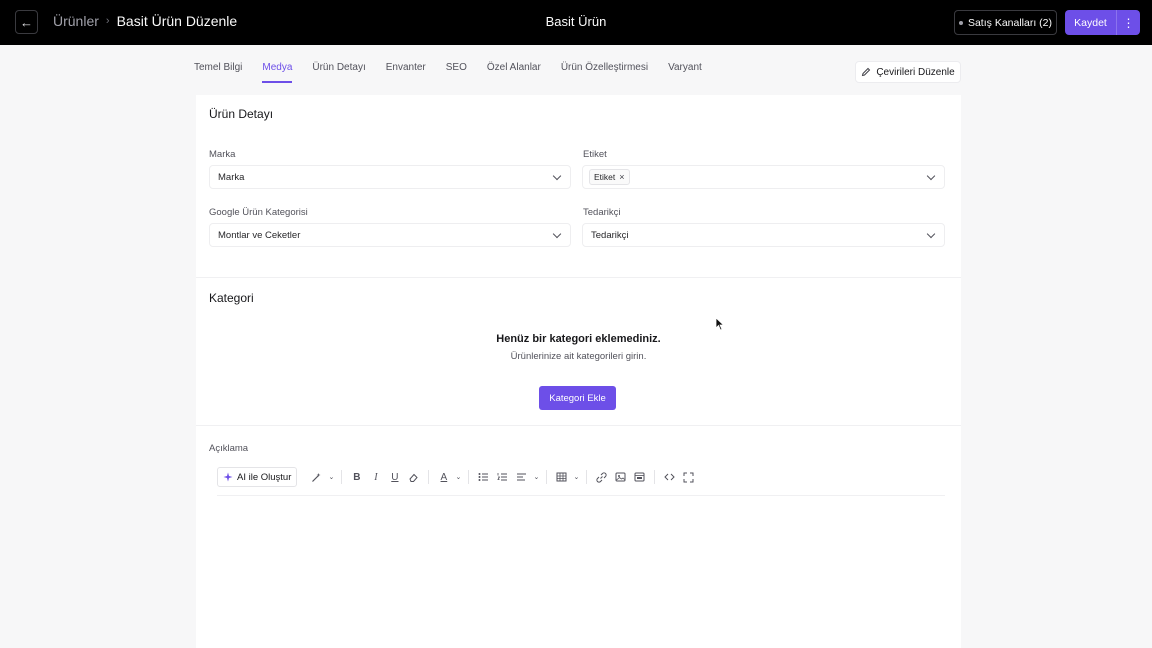 This screenshot has width=1152, height=648. I want to click on breadcrumb-parent-link: Ürünler, so click(76, 21).